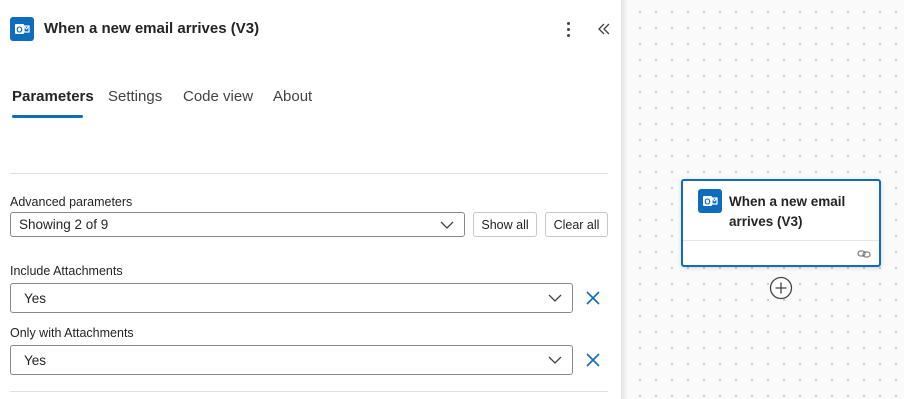 This screenshot has height=399, width=904. Describe the element at coordinates (218, 96) in the screenshot. I see `tab-code-view: Code view` at that location.